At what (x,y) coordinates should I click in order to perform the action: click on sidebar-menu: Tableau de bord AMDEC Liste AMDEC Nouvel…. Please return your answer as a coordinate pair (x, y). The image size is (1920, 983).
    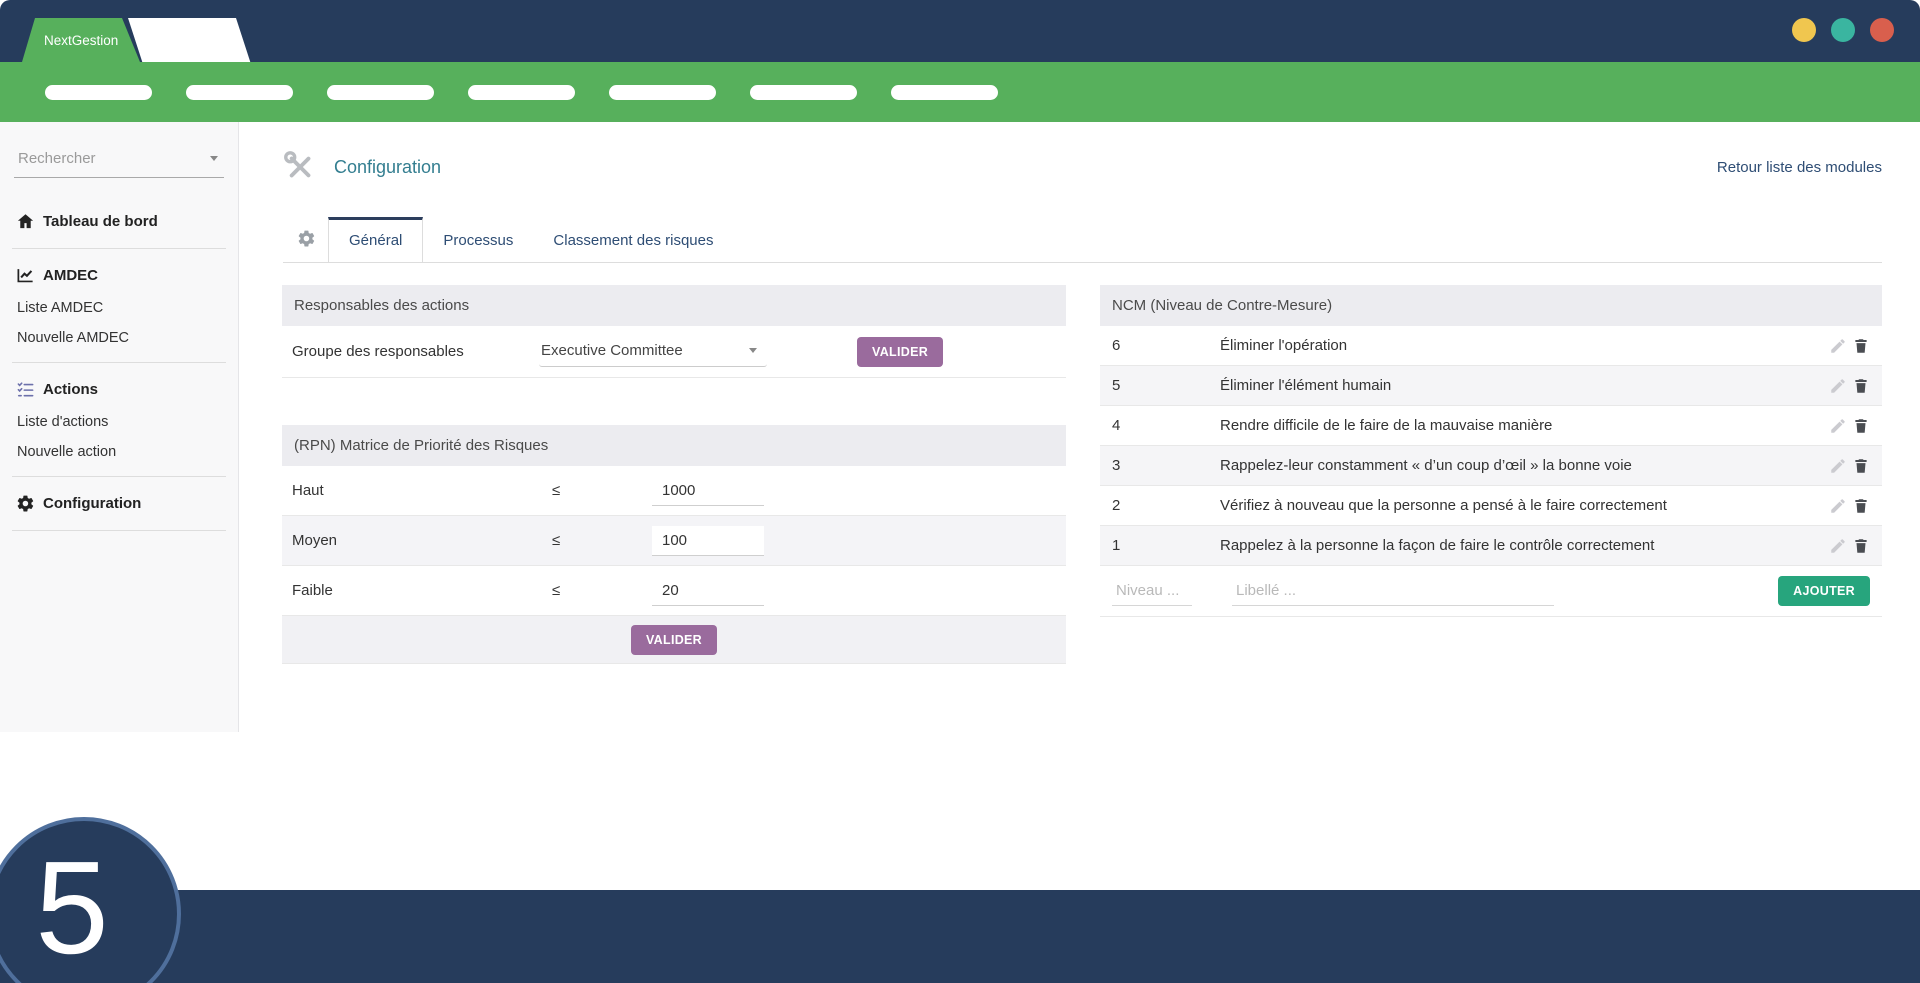
    Looking at the image, I should click on (119, 367).